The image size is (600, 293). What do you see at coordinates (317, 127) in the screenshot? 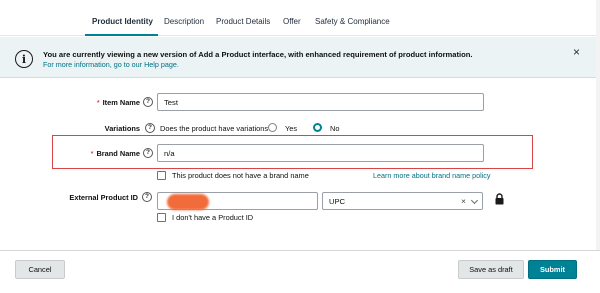
I see `variations-no-radio` at bounding box center [317, 127].